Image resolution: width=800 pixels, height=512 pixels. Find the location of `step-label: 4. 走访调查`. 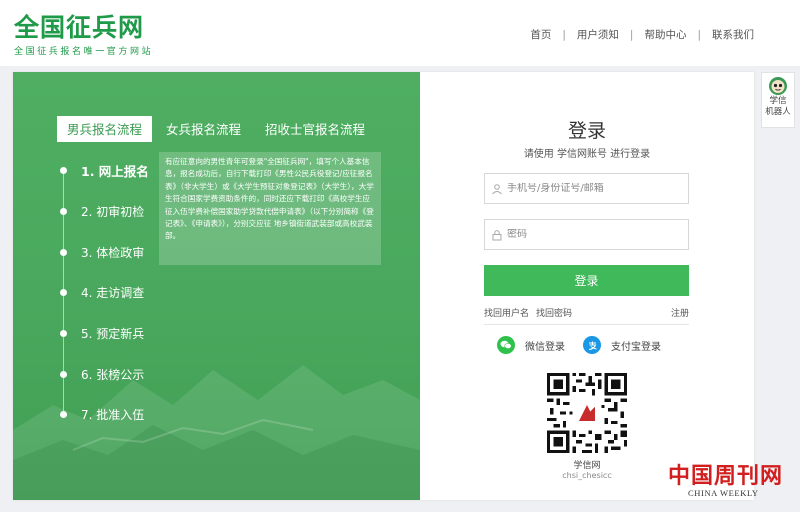

step-label: 4. 走访调查 is located at coordinates (113, 292).